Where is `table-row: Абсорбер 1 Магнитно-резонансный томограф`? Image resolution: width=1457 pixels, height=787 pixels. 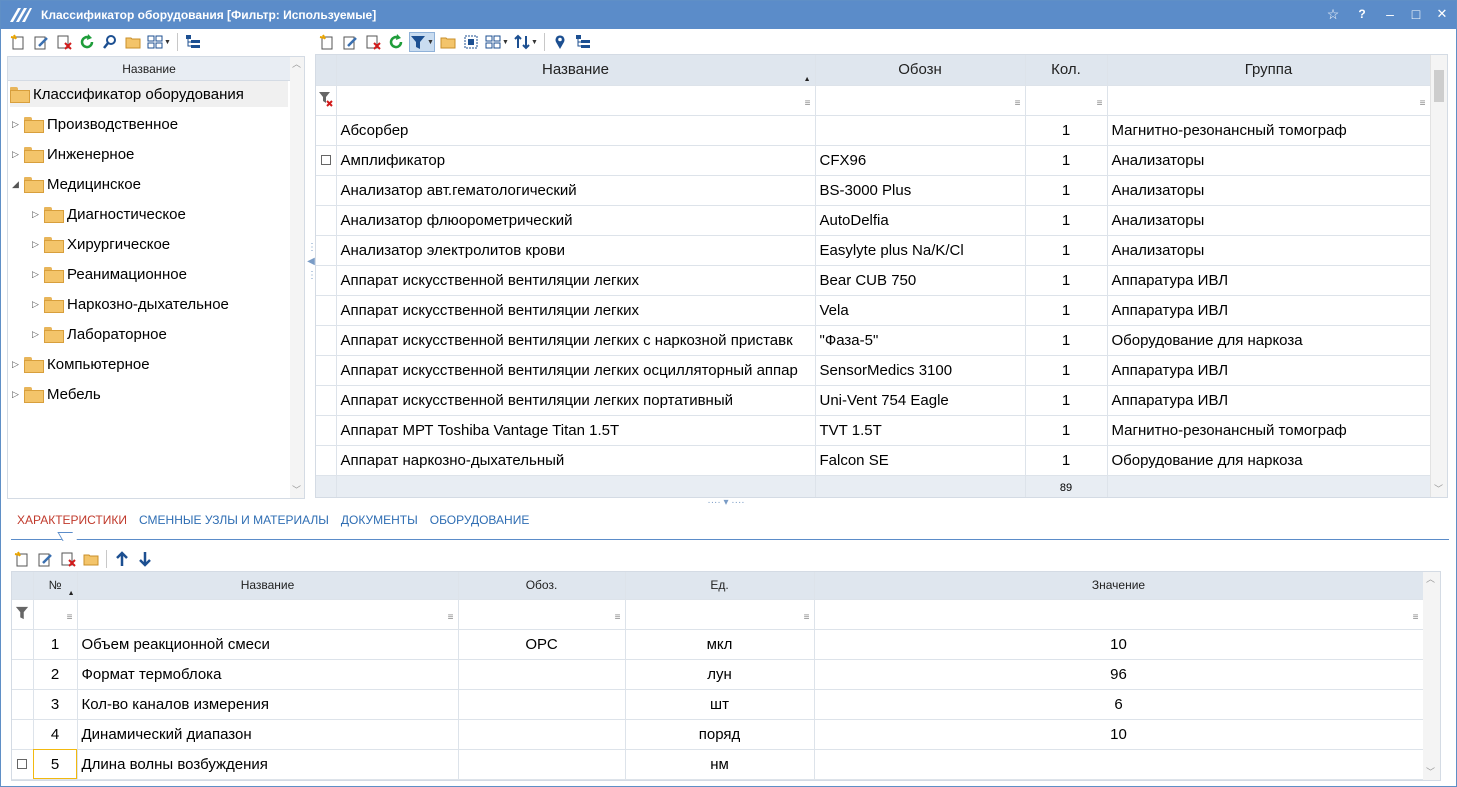
table-row: Абсорбер 1 Магнитно-резонансный томограф is located at coordinates (873, 130).